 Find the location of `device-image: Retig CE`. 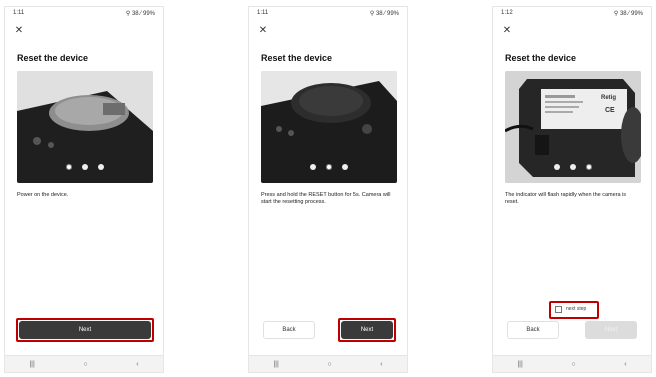

device-image: Retig CE is located at coordinates (573, 127).